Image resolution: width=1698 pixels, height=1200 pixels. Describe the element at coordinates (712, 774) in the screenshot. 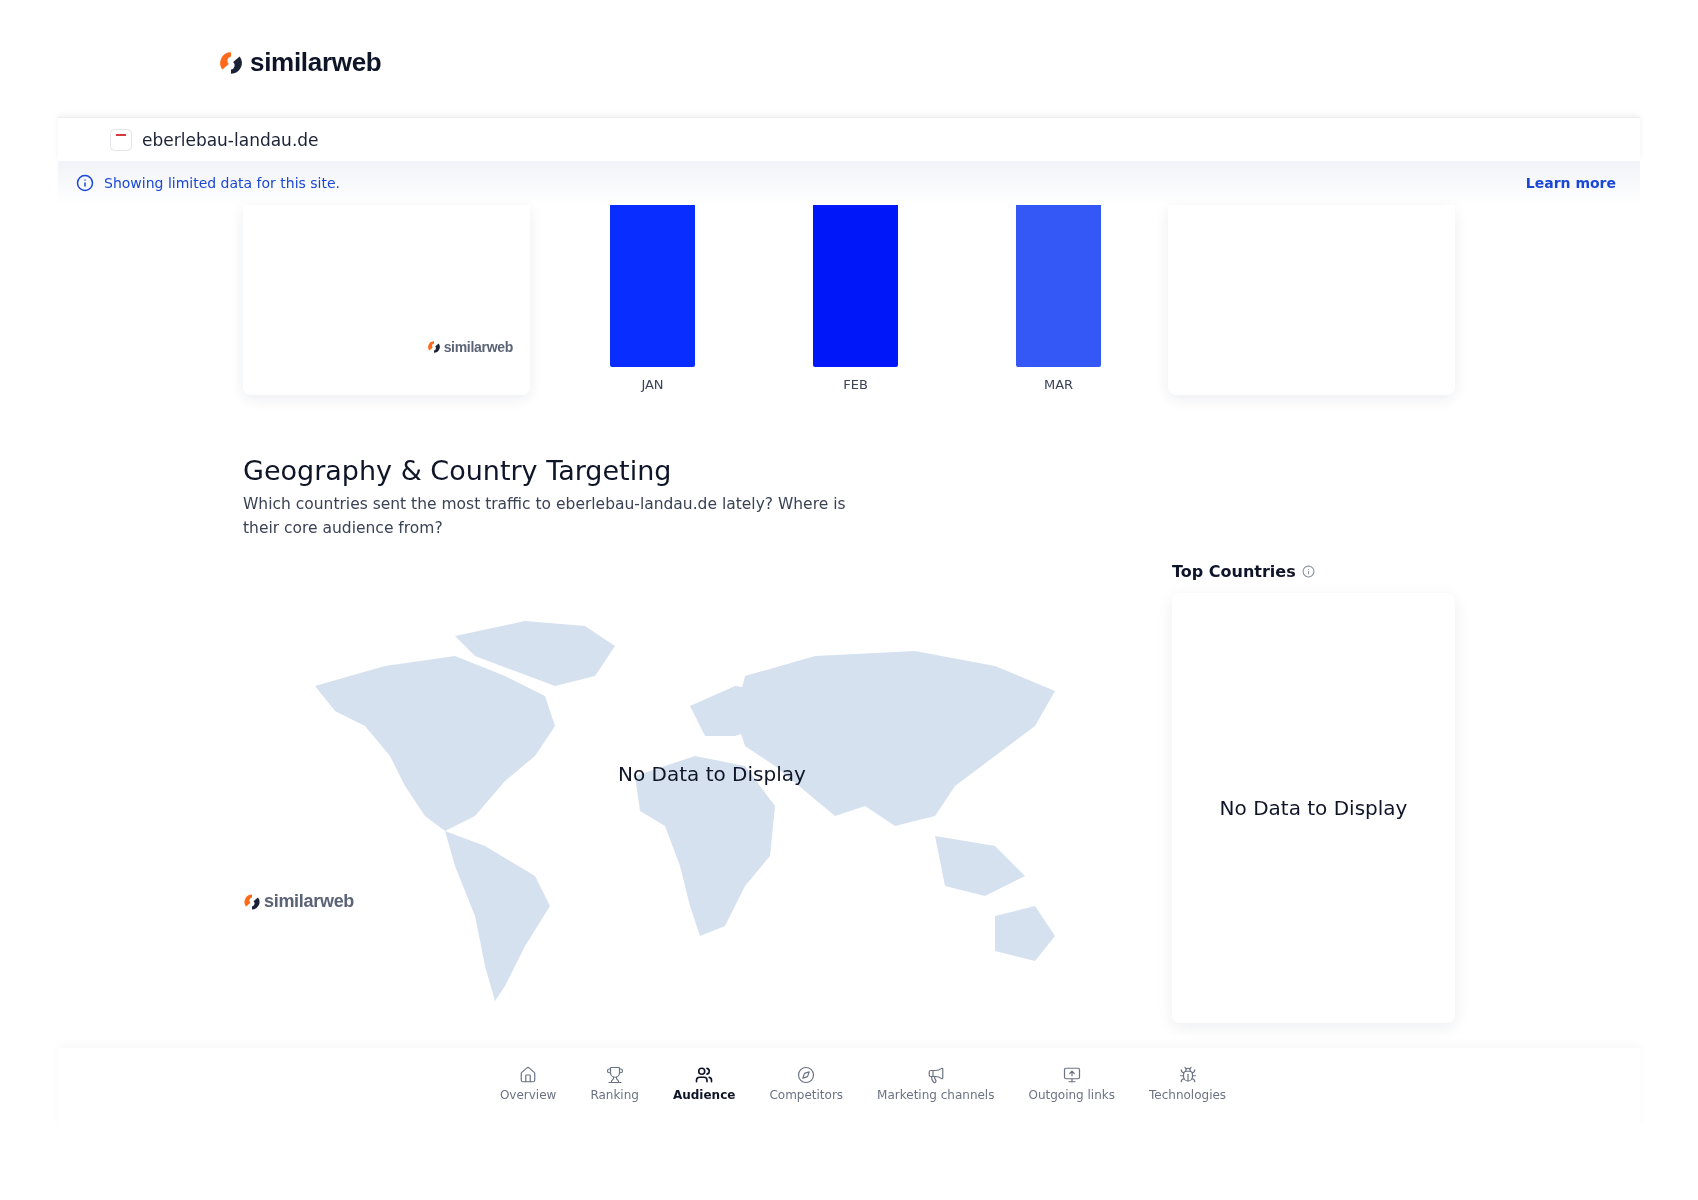

I see `map-empty-message: No Data to Display` at that location.